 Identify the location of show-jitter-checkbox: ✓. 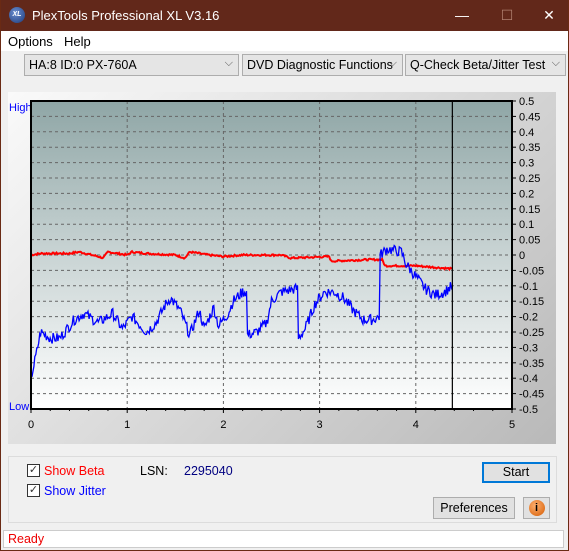
(33, 490).